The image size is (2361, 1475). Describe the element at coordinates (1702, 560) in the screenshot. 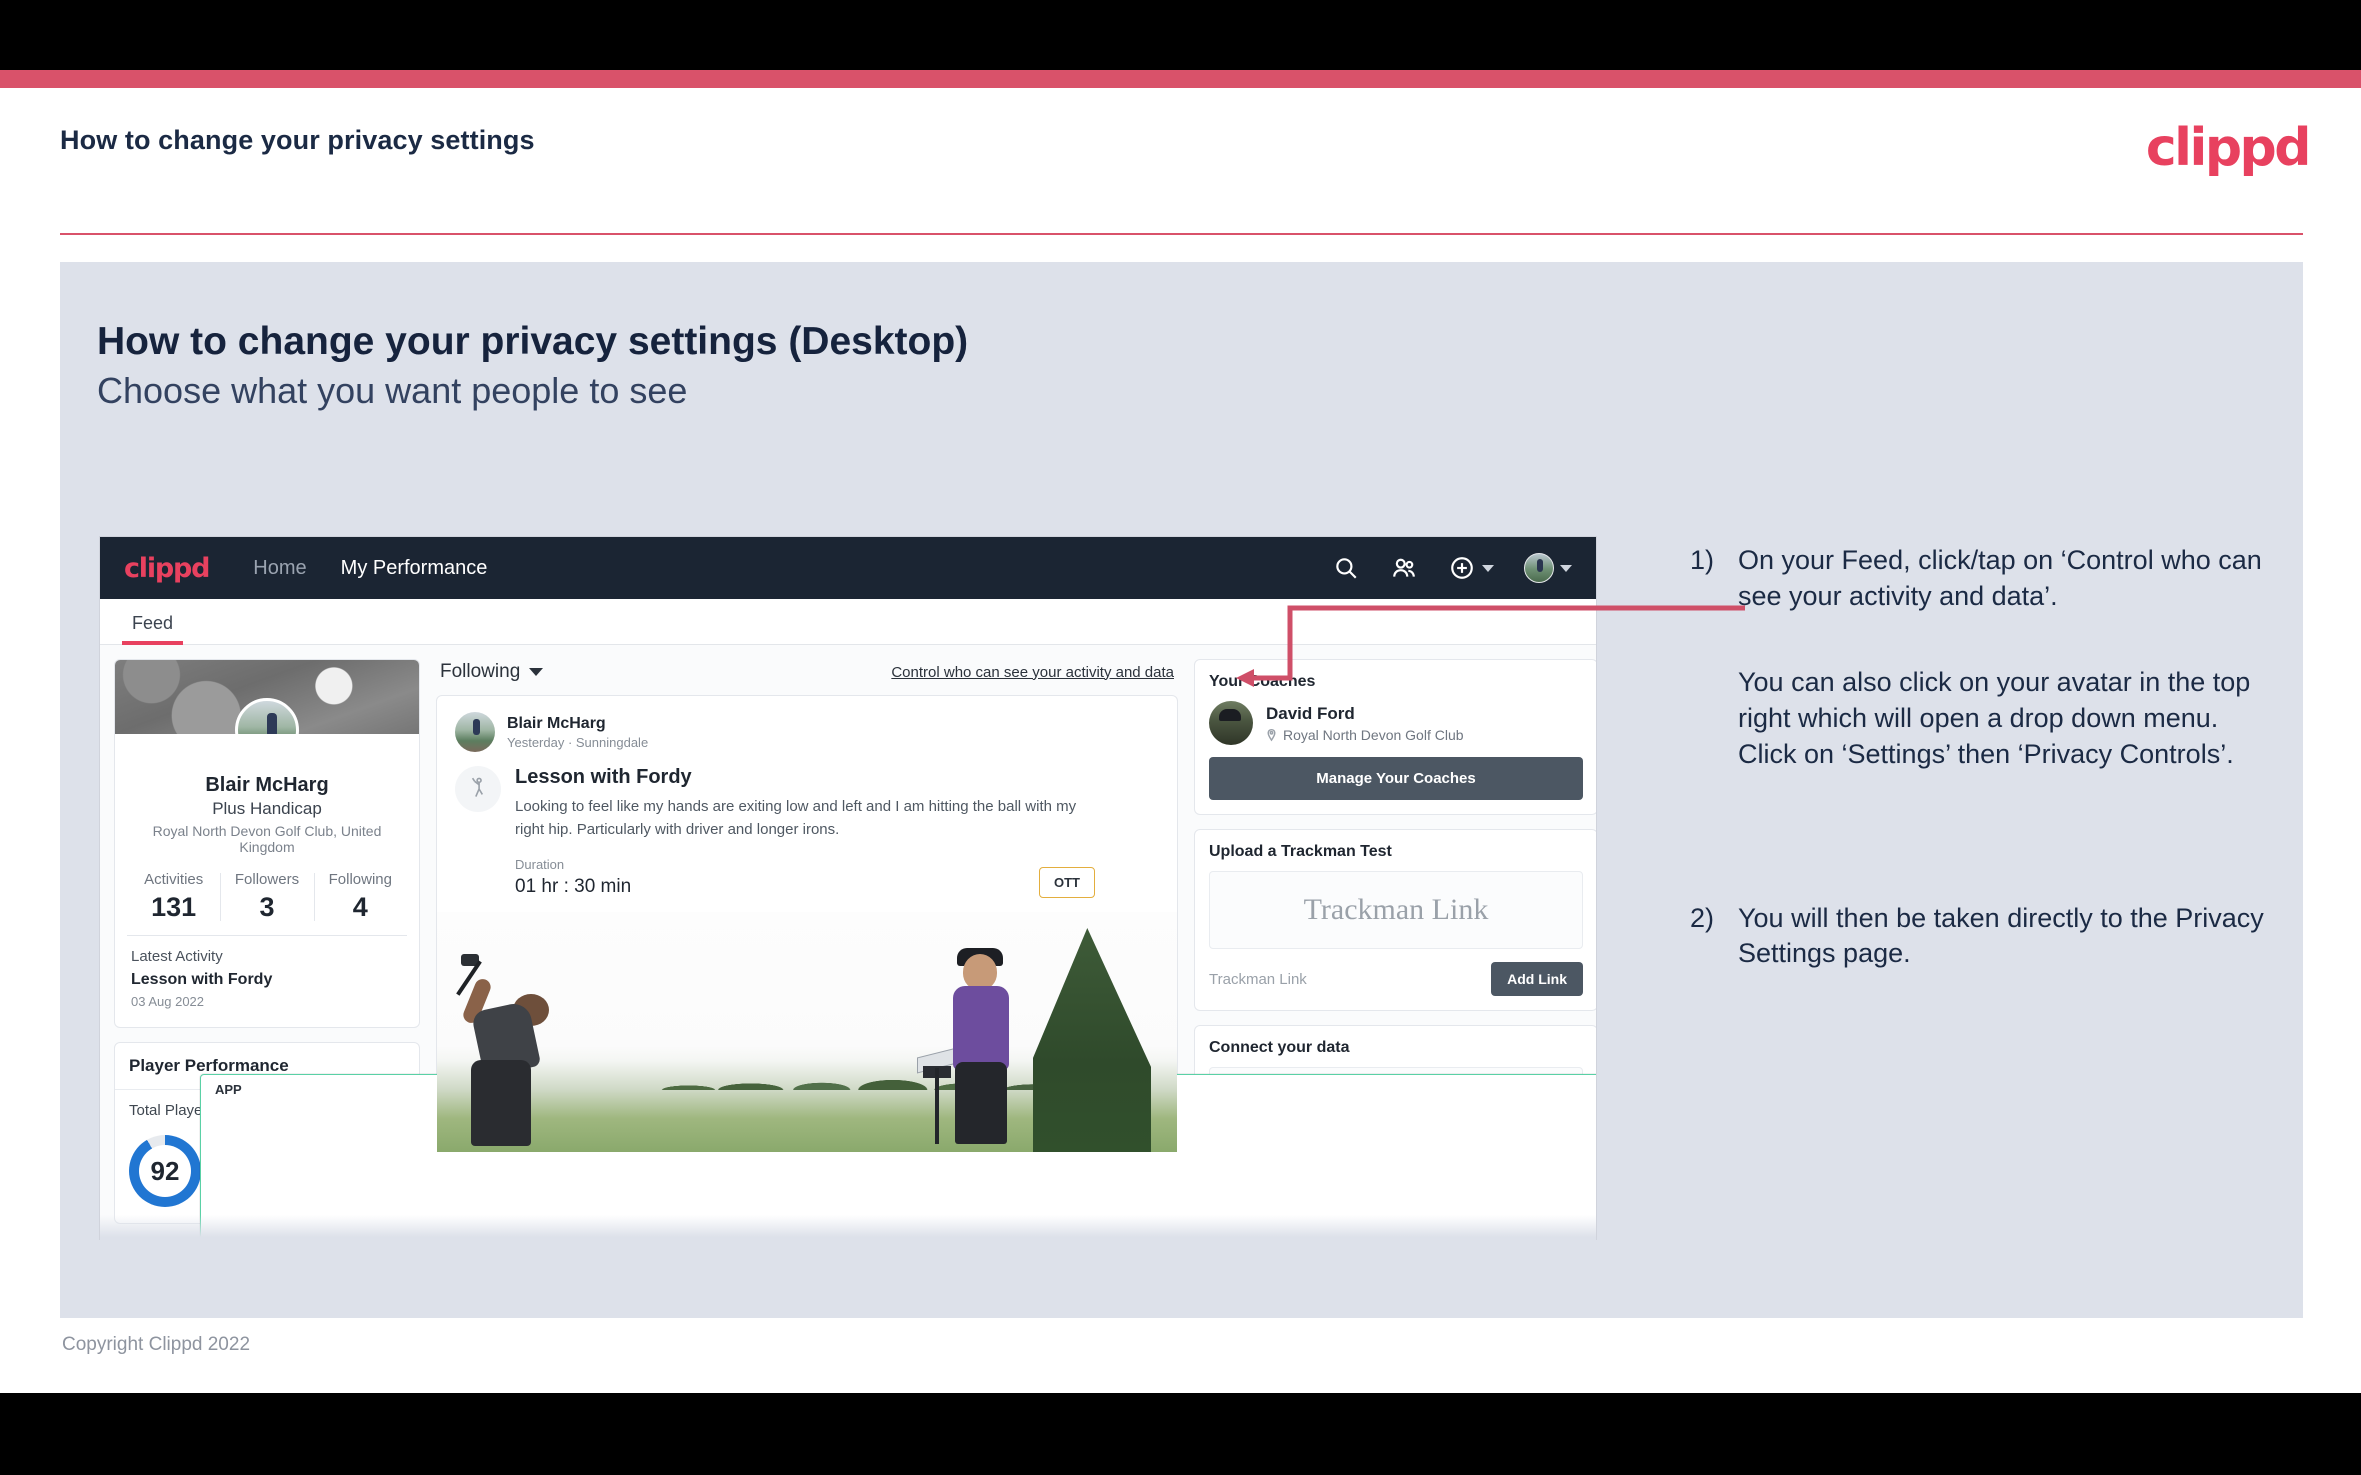

I see `instruction-number: 1)` at that location.